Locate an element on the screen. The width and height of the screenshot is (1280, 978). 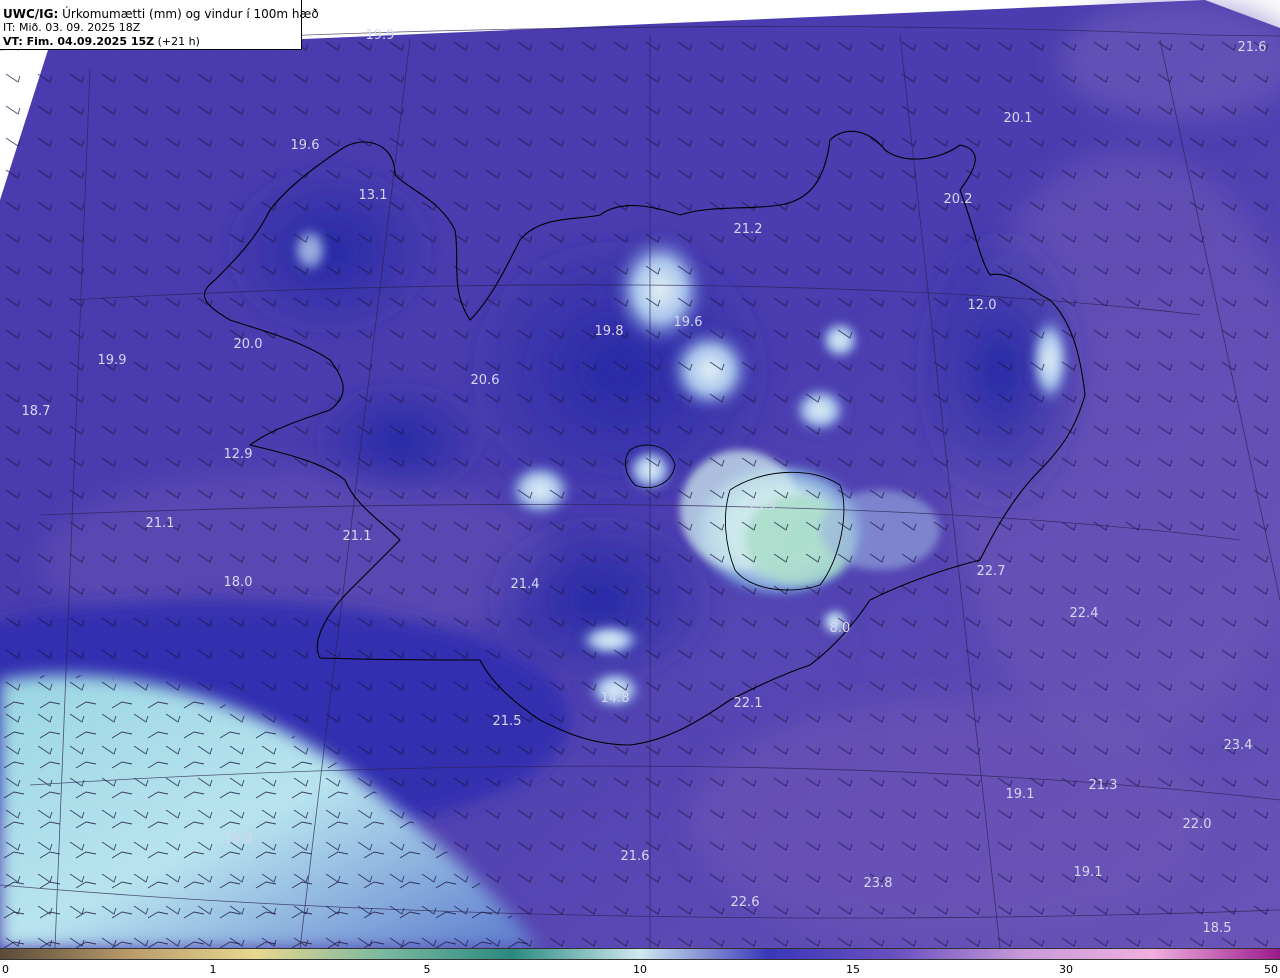
value-label: 22.4 is located at coordinates (1084, 613).